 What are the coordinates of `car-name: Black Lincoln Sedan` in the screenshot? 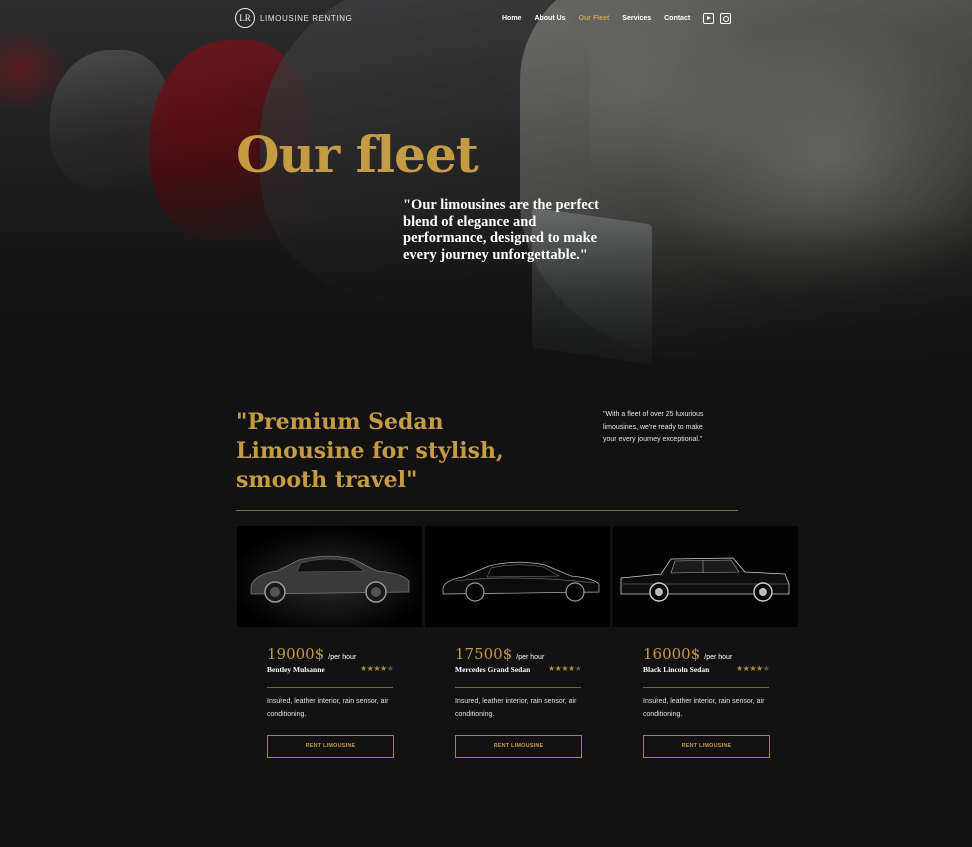 It's located at (676, 669).